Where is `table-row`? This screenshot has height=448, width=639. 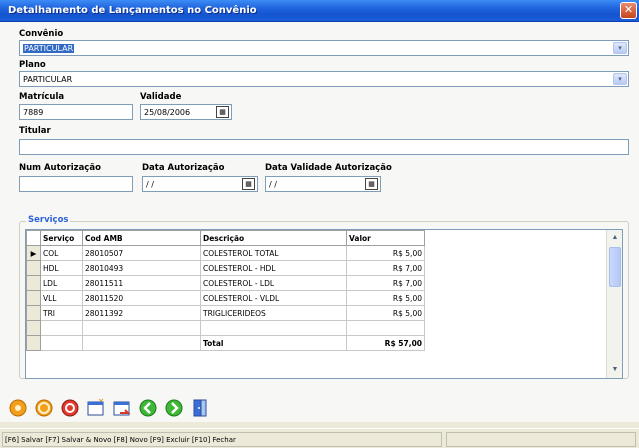 table-row is located at coordinates (225, 328).